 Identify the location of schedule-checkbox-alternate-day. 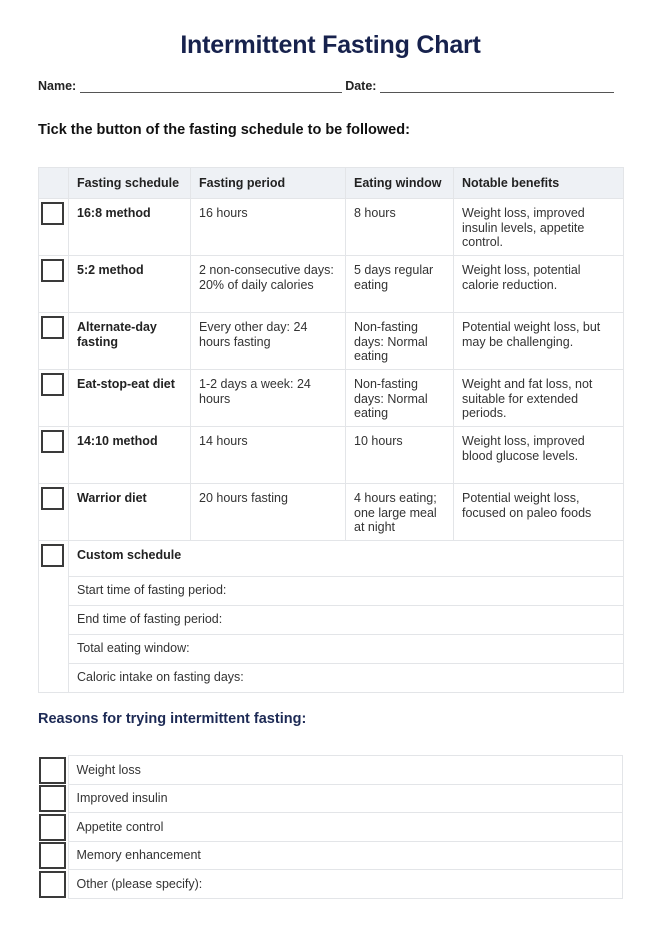
(52, 327).